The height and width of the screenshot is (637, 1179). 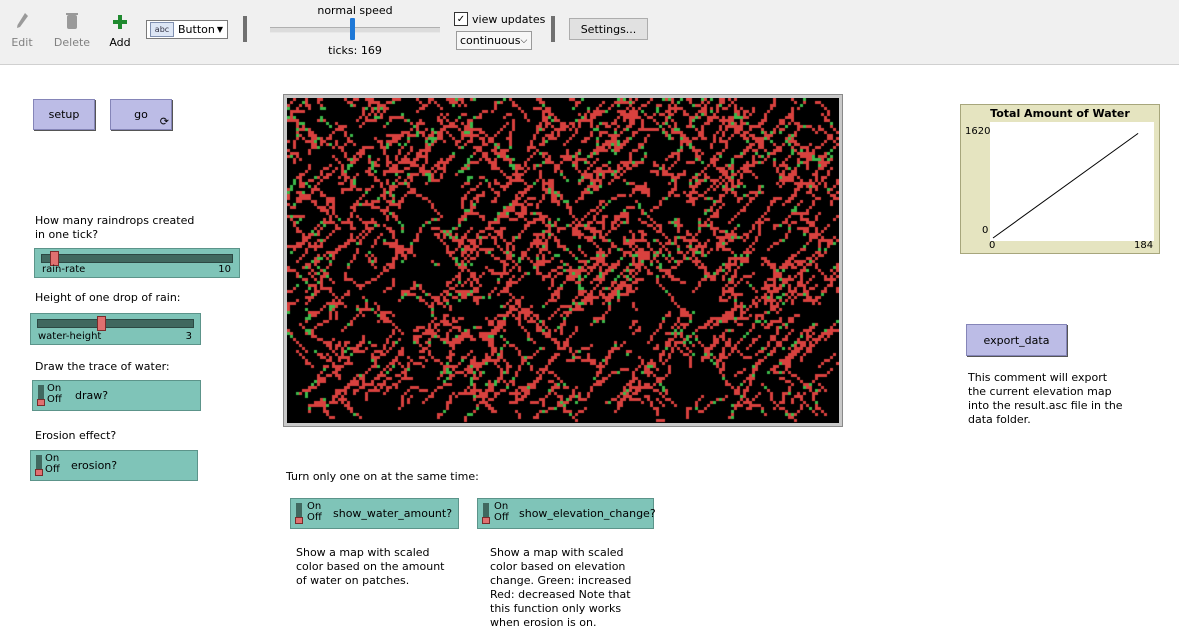 I want to click on speed-slider-thumb, so click(x=352, y=29).